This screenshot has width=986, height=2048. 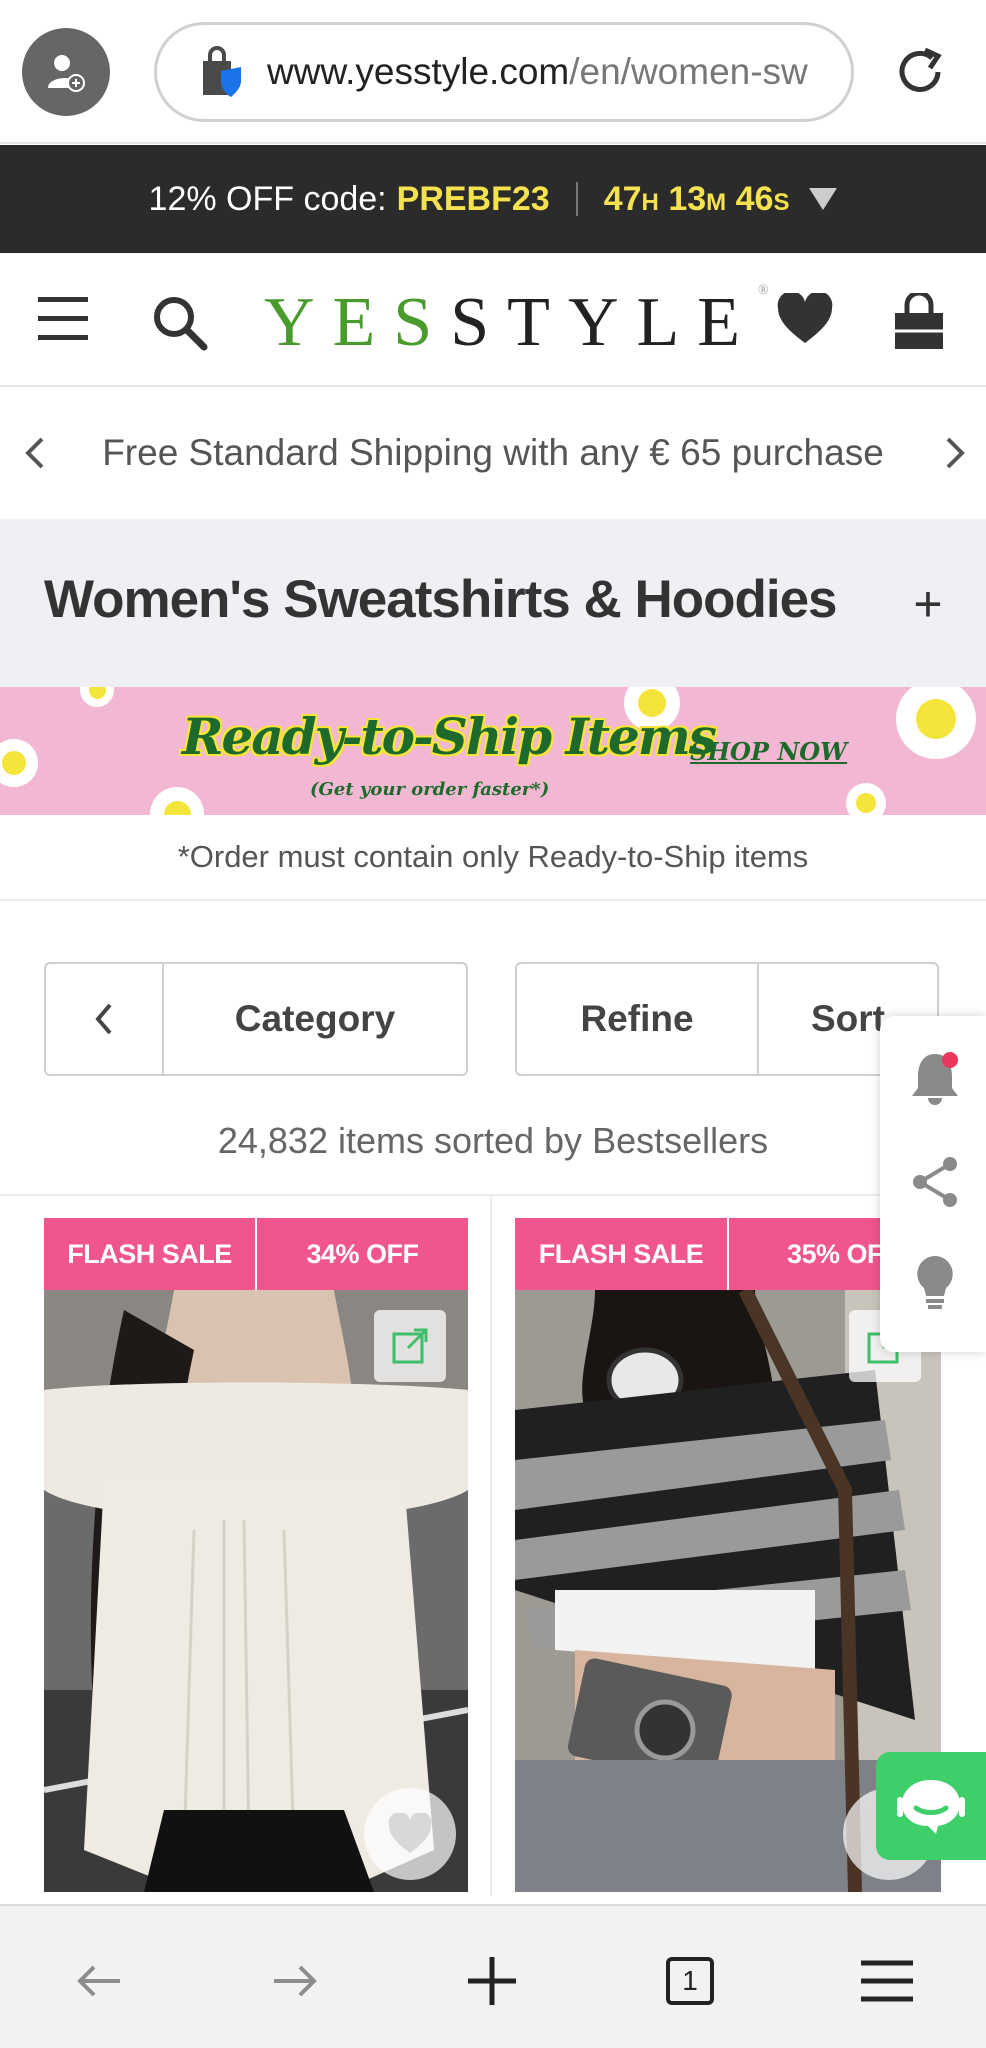 I want to click on new-tab-plus-icon, so click(x=492, y=1981).